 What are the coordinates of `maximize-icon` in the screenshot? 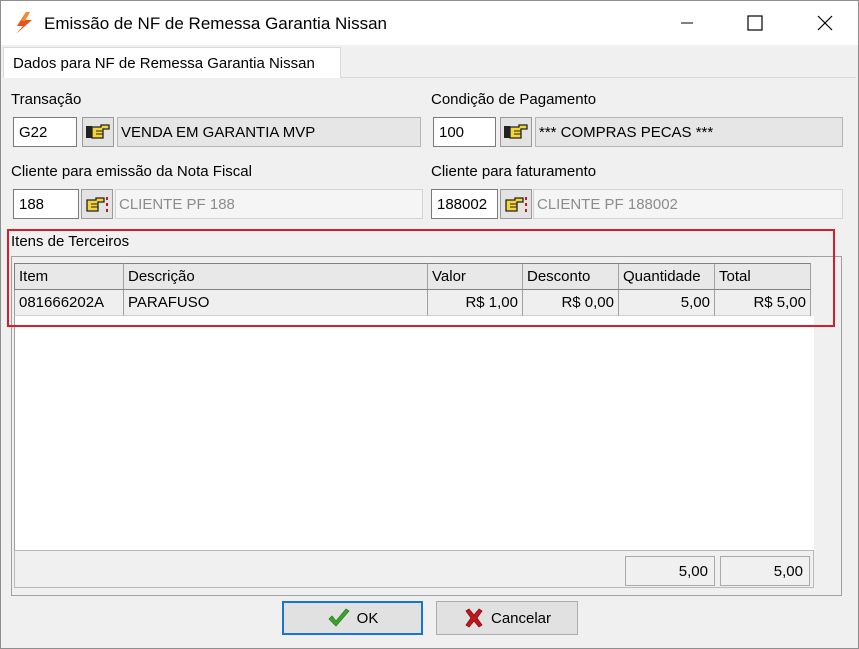 It's located at (755, 23).